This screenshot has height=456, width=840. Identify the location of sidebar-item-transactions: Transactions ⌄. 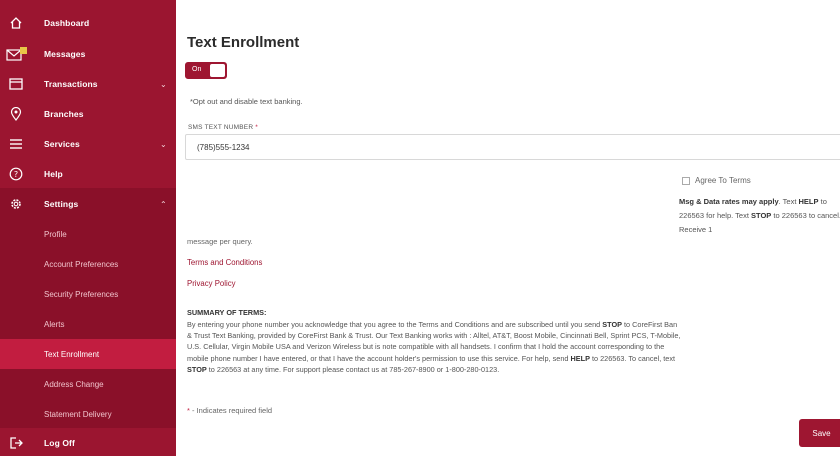
(88, 84).